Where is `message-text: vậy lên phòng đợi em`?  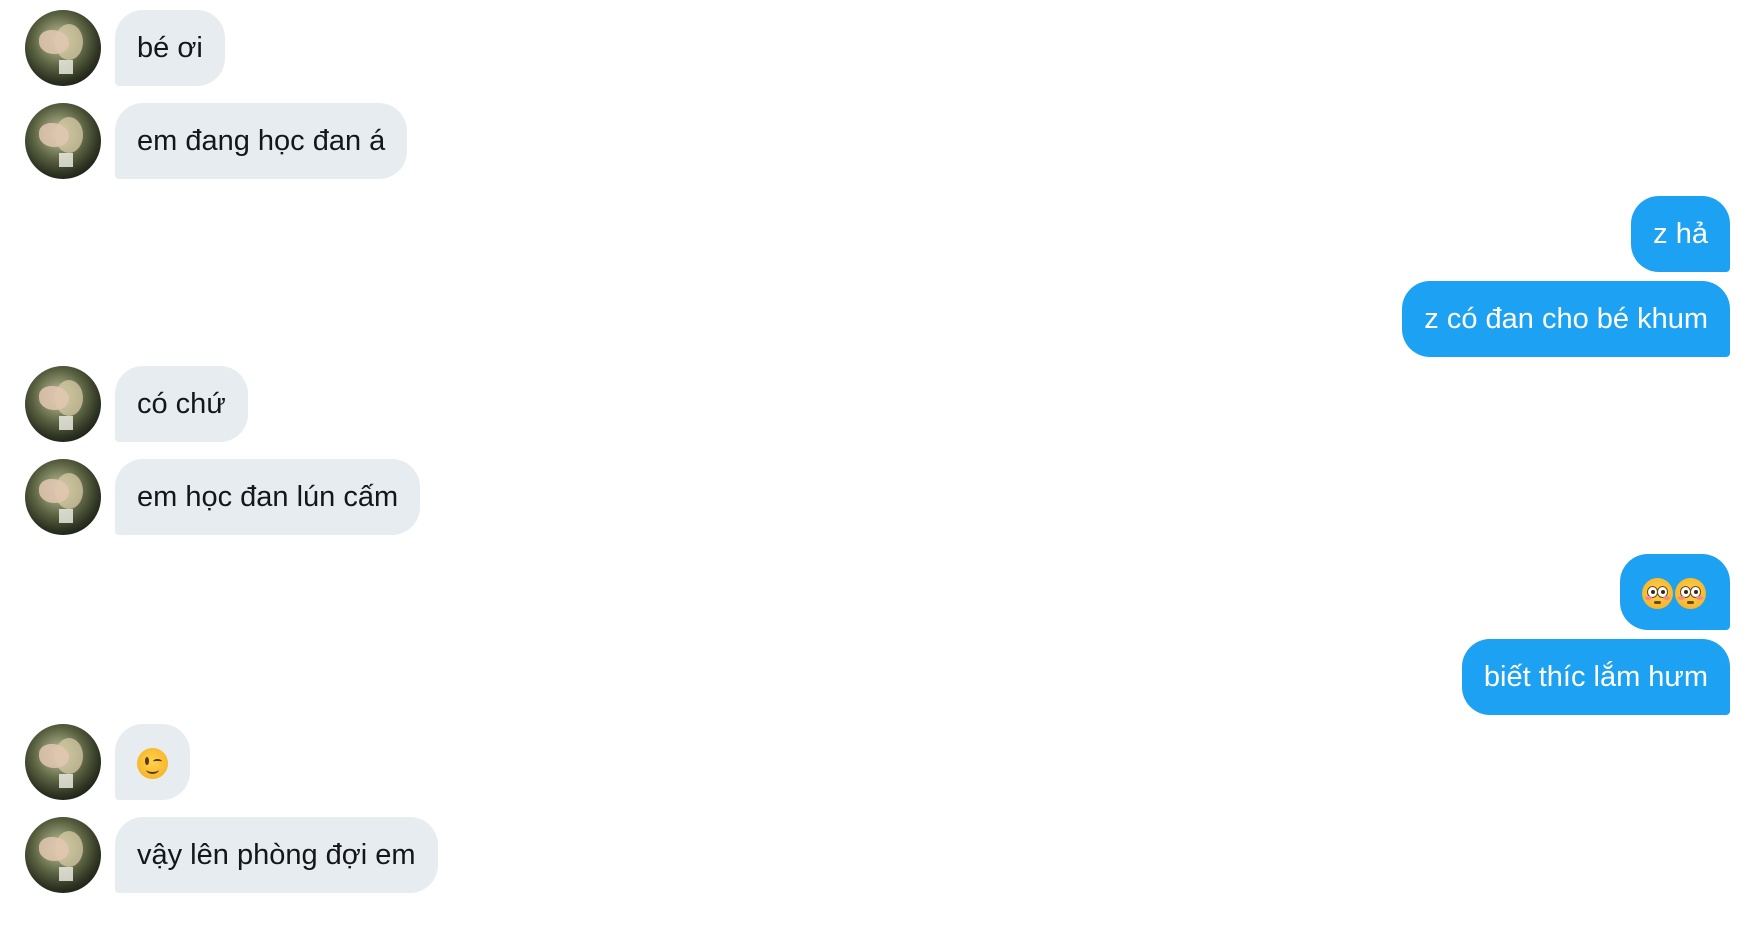 message-text: vậy lên phòng đợi em is located at coordinates (276, 855).